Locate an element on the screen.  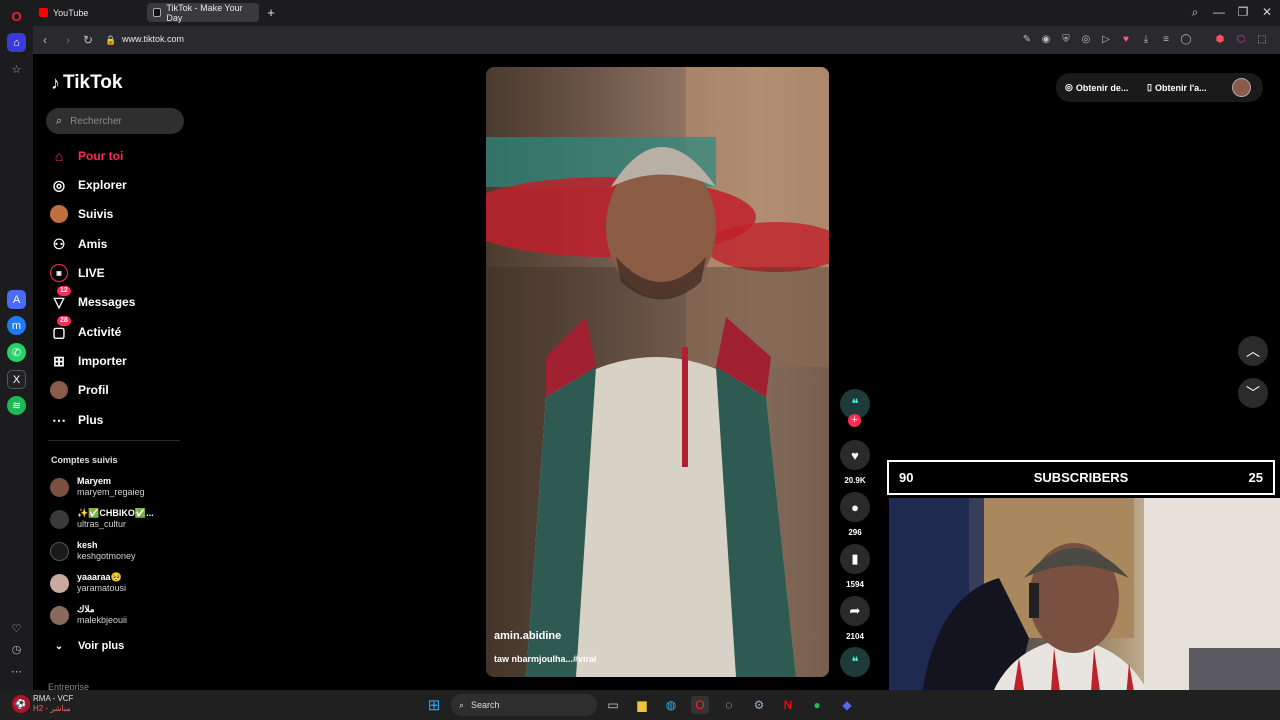
opera-icon: O is located at coordinates (700, 705).